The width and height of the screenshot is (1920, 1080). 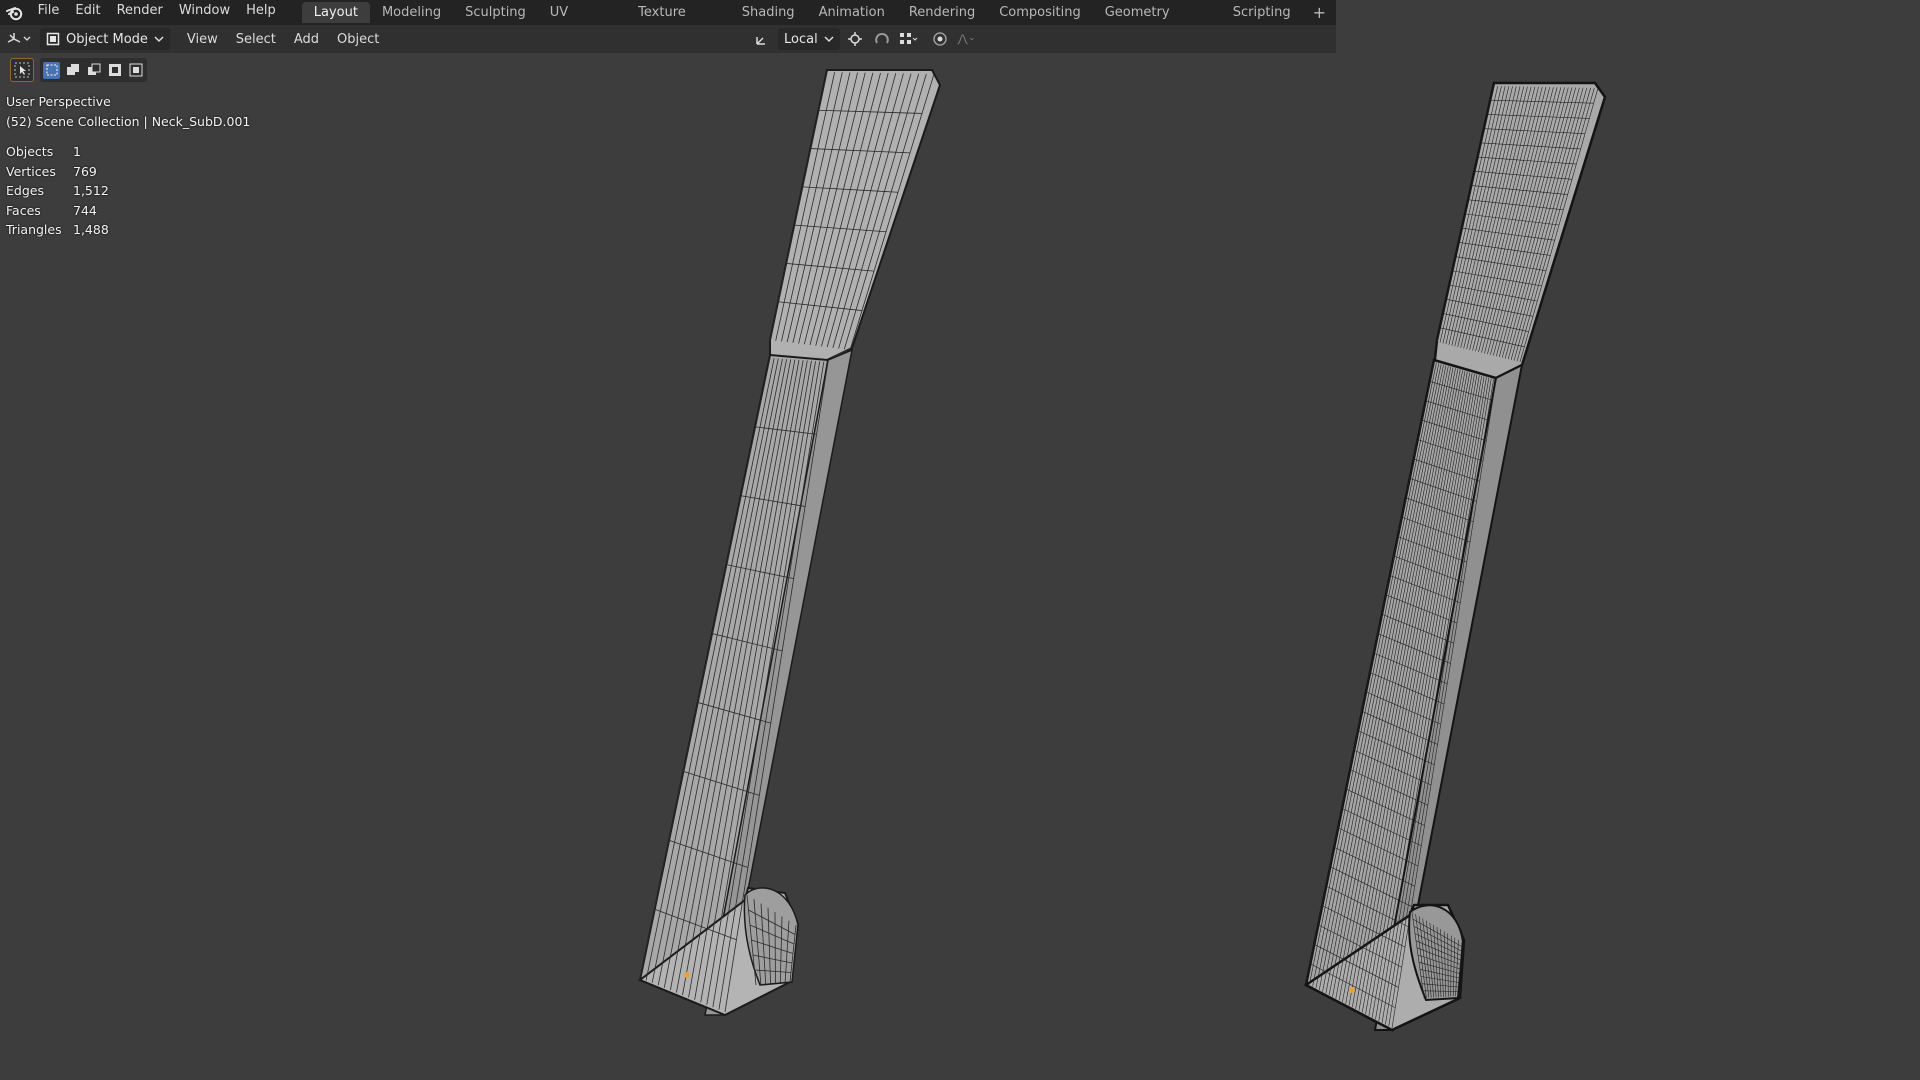 I want to click on tab-texture-paint: Texture Paint, so click(x=678, y=21).